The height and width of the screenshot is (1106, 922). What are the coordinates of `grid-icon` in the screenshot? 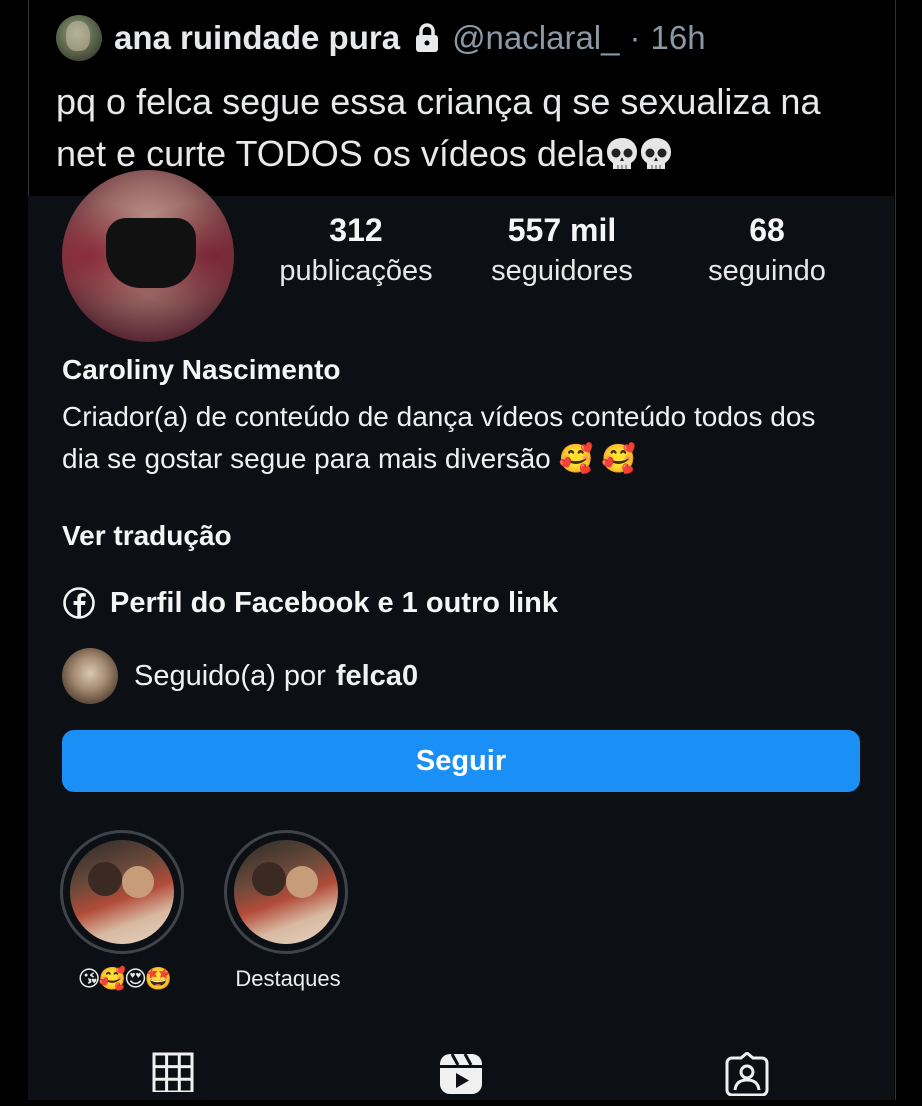 It's located at (173, 1074).